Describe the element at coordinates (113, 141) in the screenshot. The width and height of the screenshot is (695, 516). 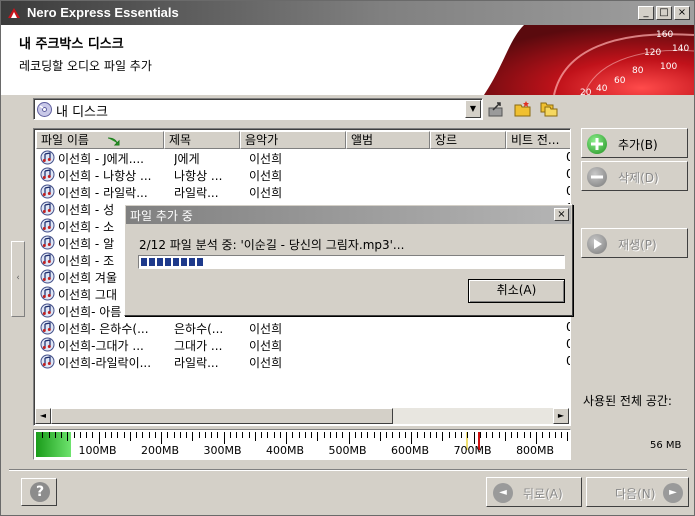
I see `sort-arrow-icon` at that location.